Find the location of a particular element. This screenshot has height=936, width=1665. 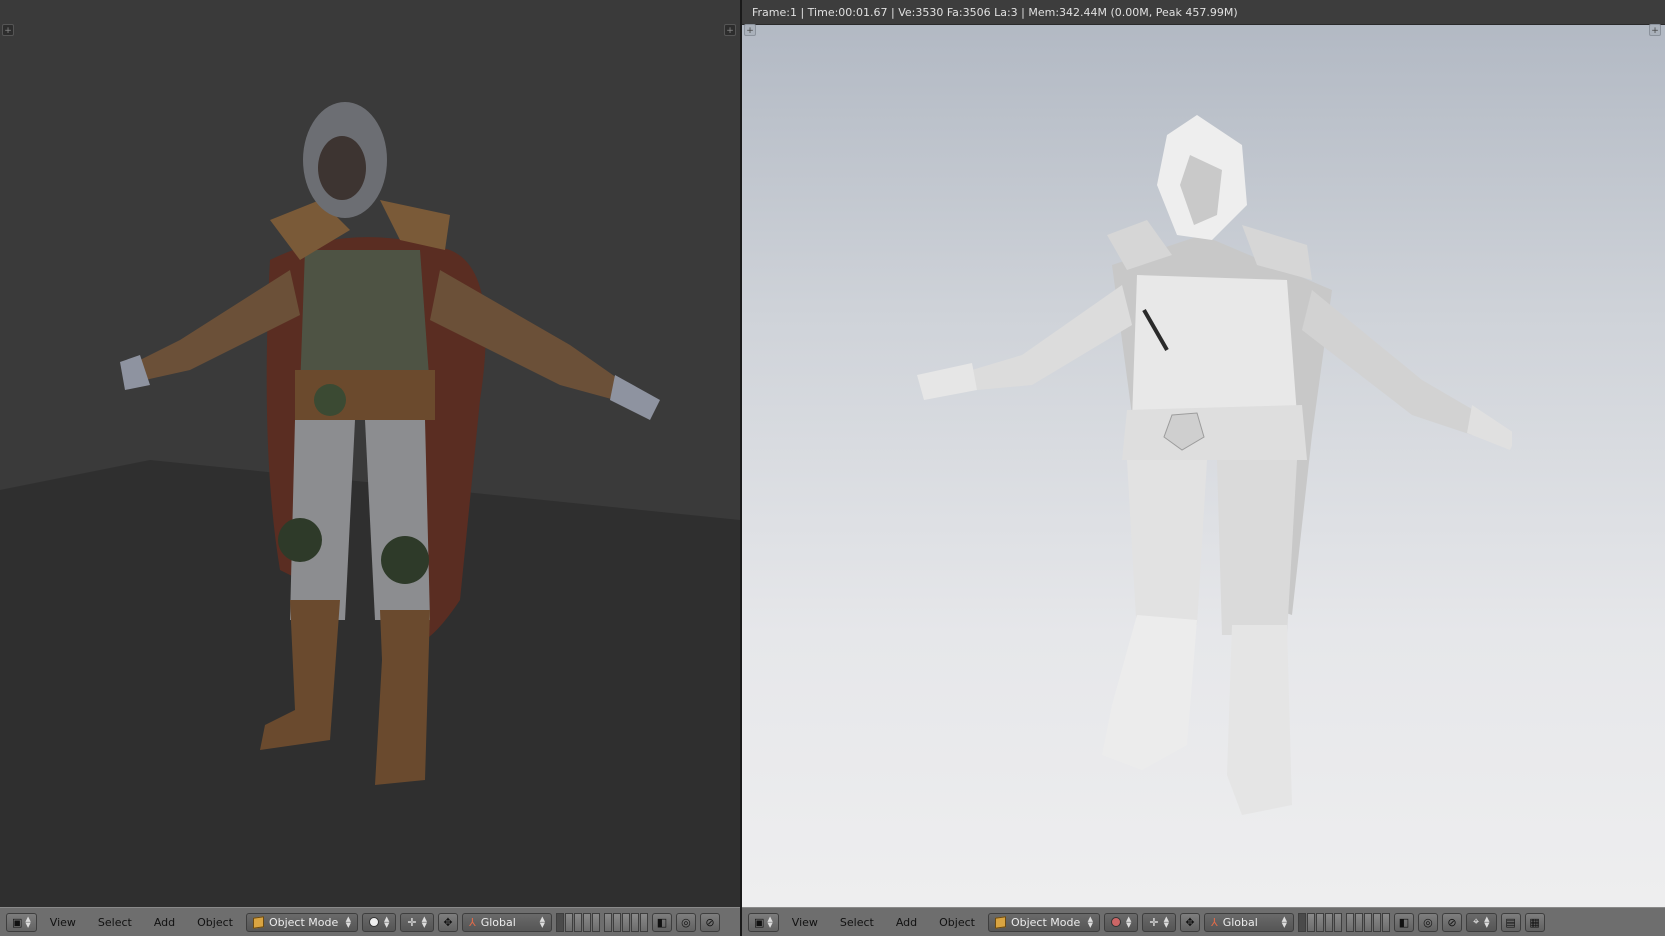

snap-target-icon: ⌖ is located at coordinates (1476, 921).